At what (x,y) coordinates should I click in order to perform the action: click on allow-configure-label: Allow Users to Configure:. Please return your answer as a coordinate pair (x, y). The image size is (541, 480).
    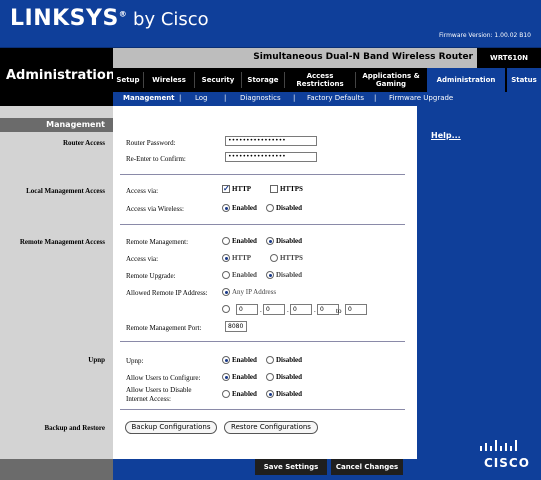
    Looking at the image, I should click on (163, 378).